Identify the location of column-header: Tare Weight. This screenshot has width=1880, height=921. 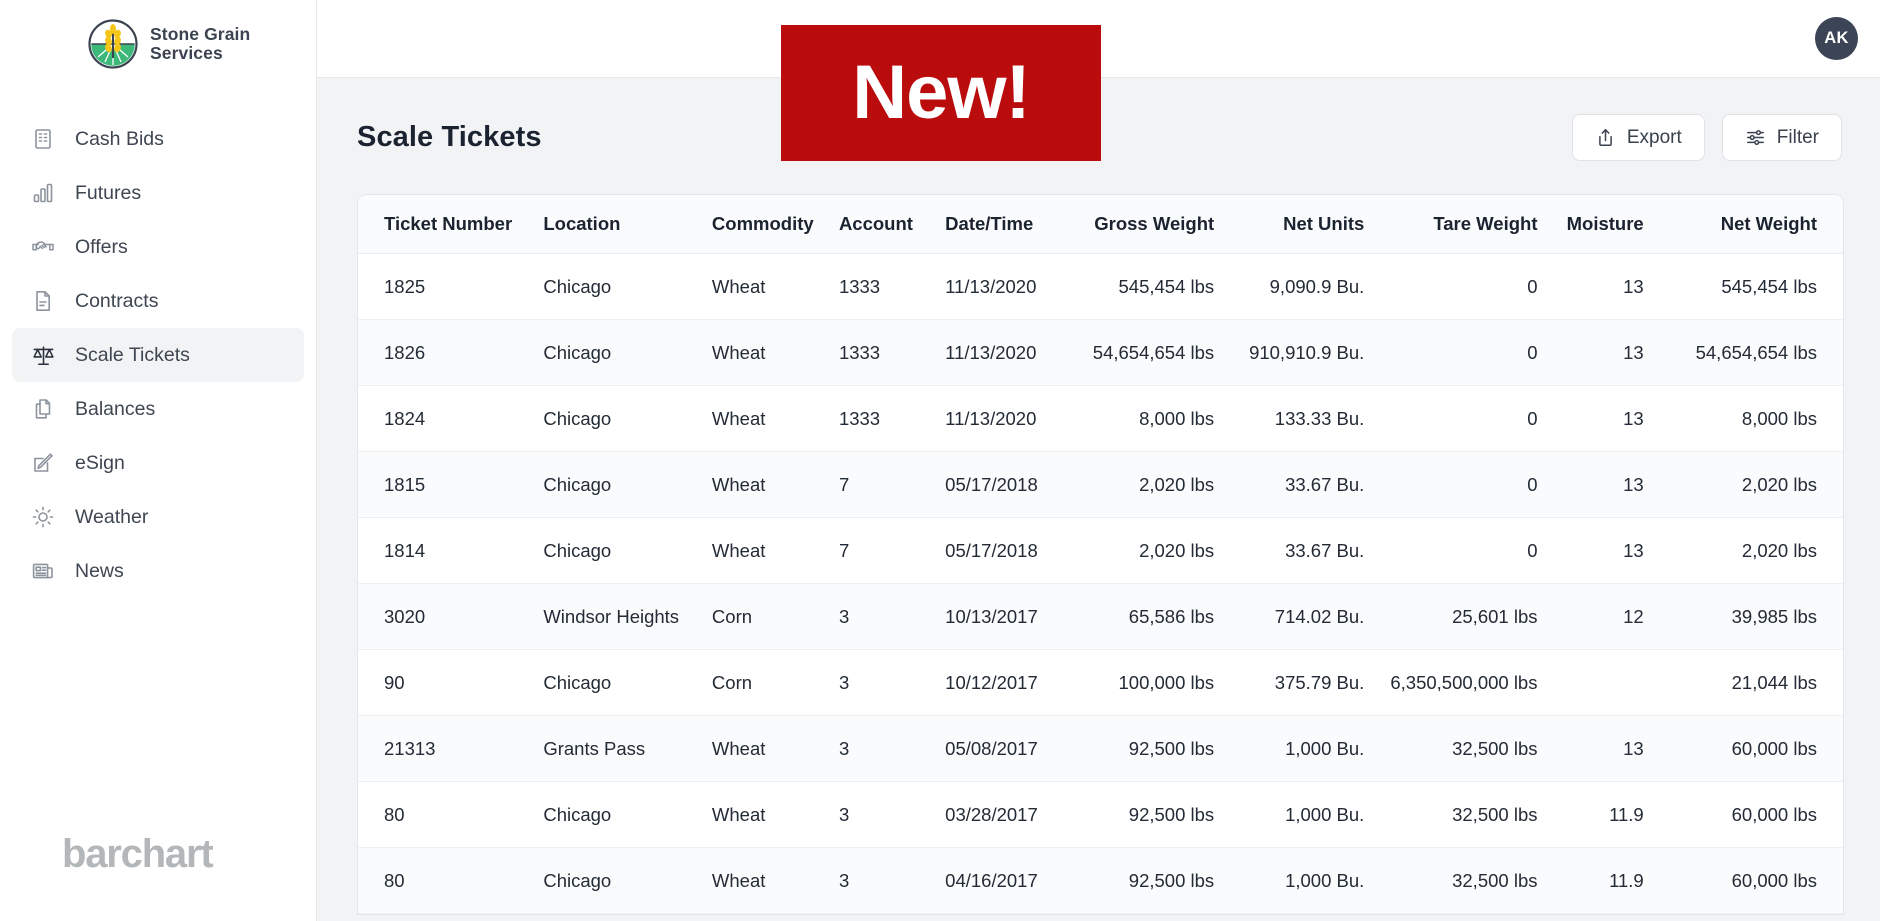
(1477, 224).